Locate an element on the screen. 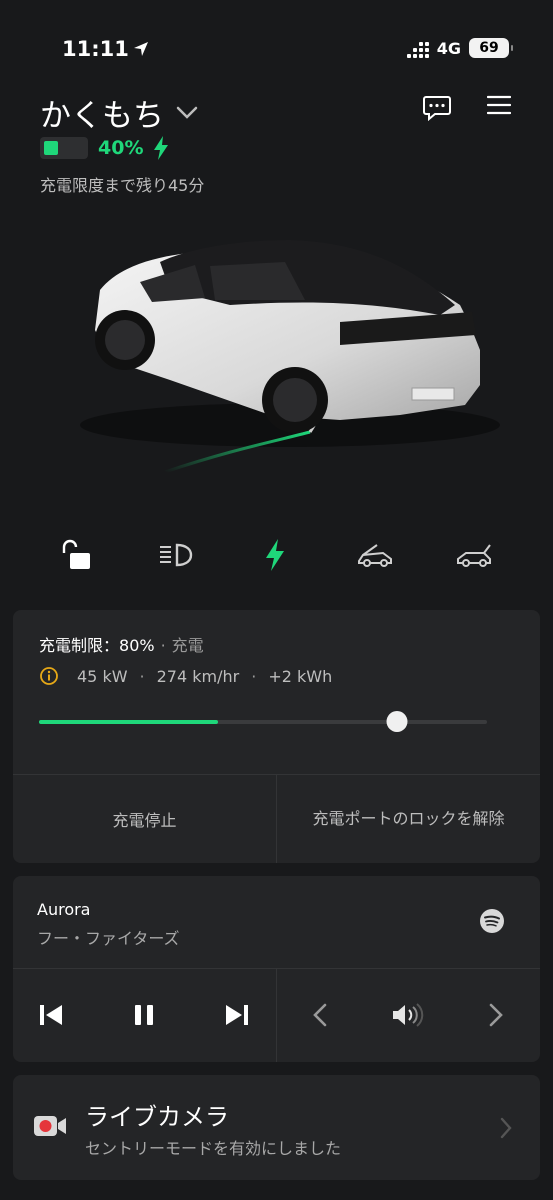 The width and height of the screenshot is (553, 1200). charging-button is located at coordinates (275, 555).